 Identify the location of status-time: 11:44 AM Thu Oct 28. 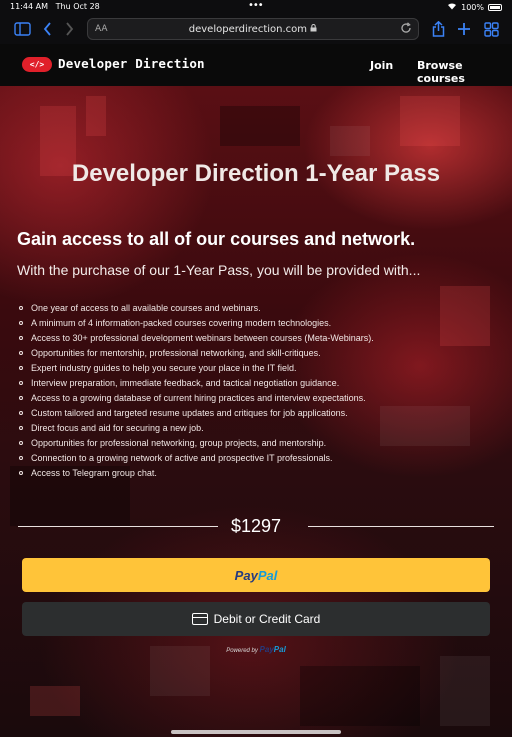
(55, 6).